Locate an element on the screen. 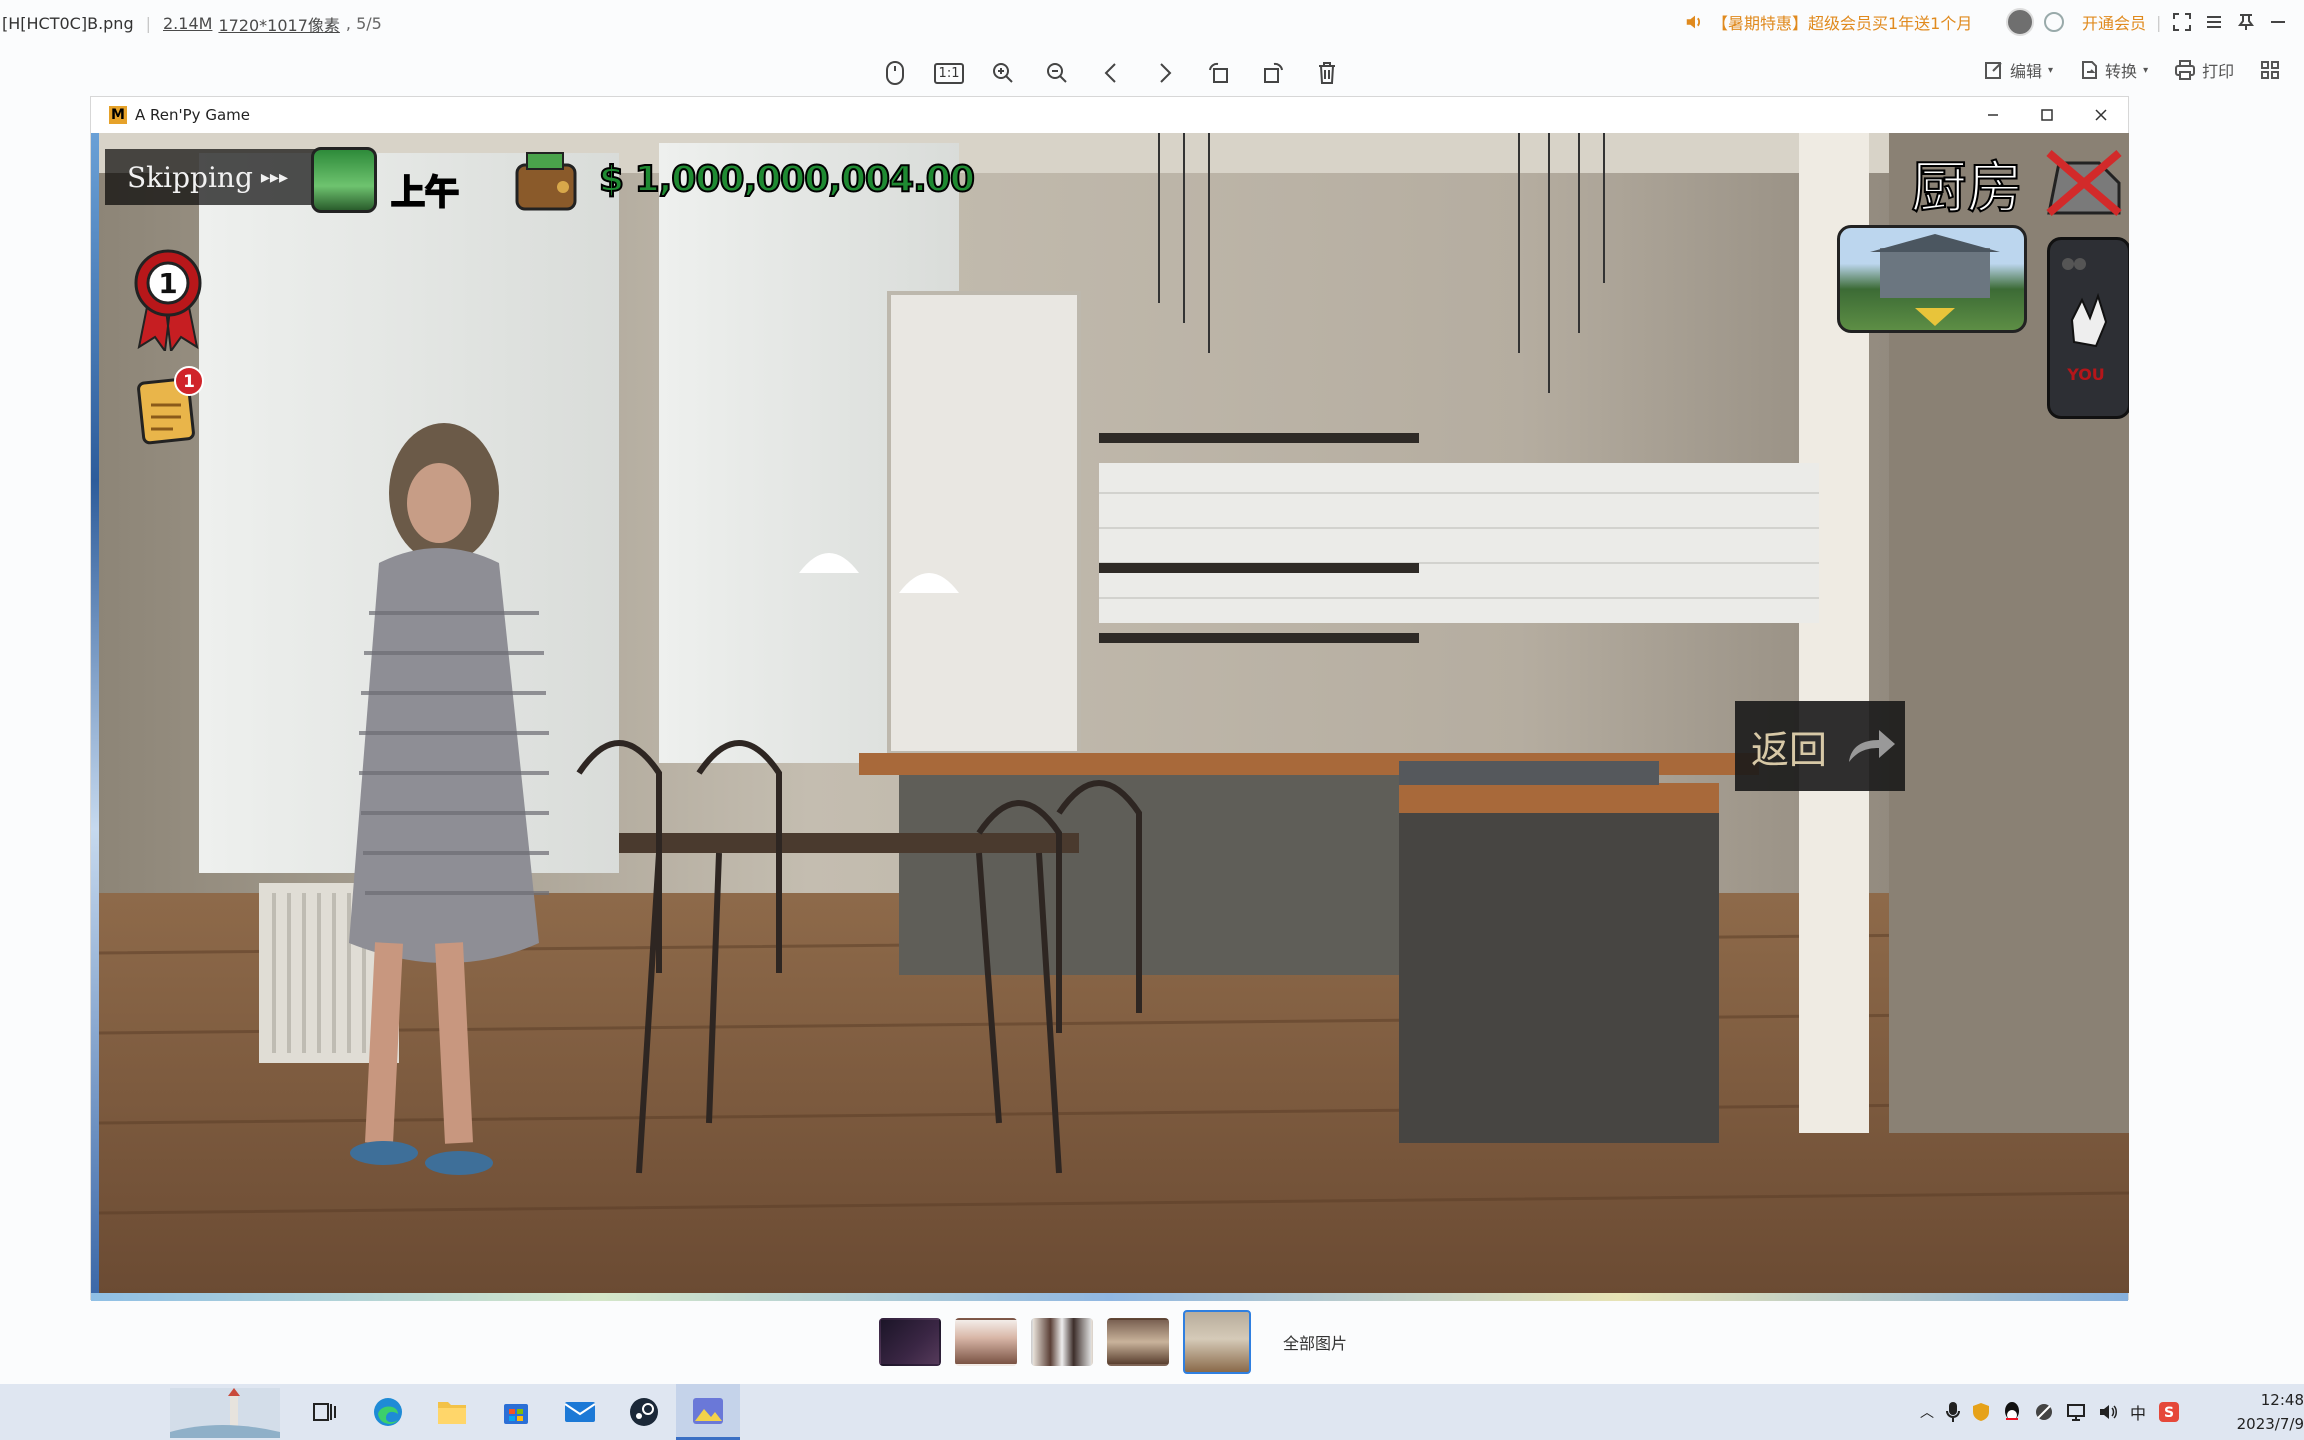  printer-icon is located at coordinates (2185, 70).